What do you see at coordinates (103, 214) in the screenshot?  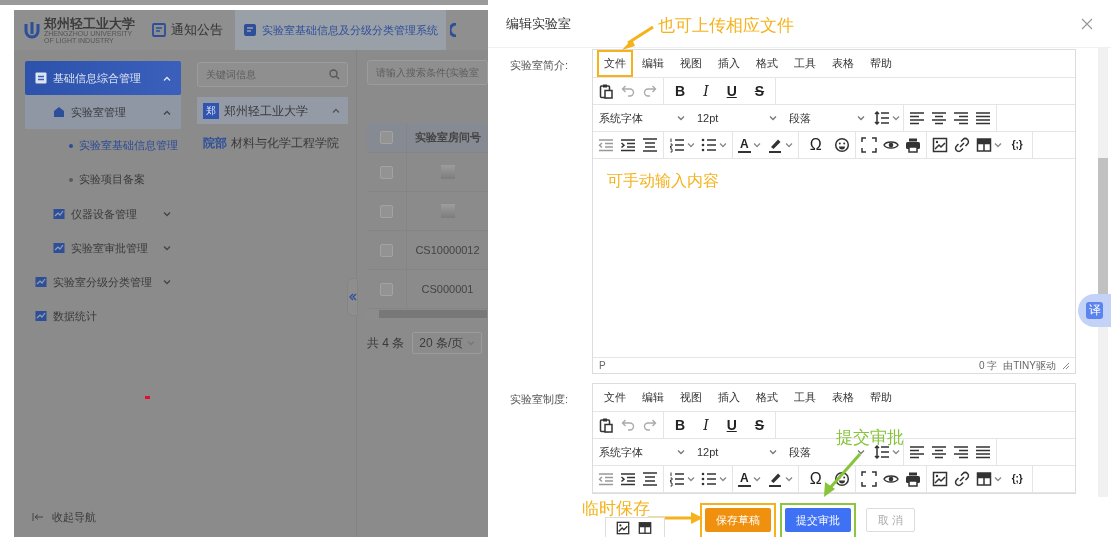 I see `sidebar-item: 仪器设备管理` at bounding box center [103, 214].